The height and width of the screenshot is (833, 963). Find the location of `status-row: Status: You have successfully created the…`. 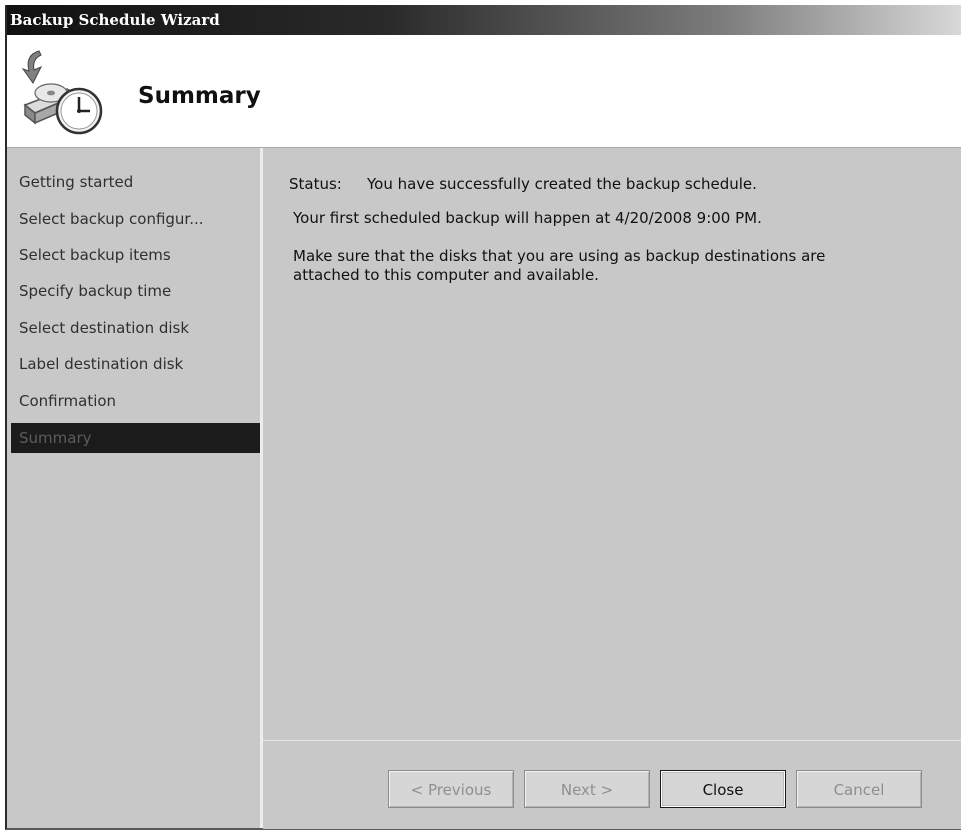

status-row: Status: You have successfully created the… is located at coordinates (523, 184).